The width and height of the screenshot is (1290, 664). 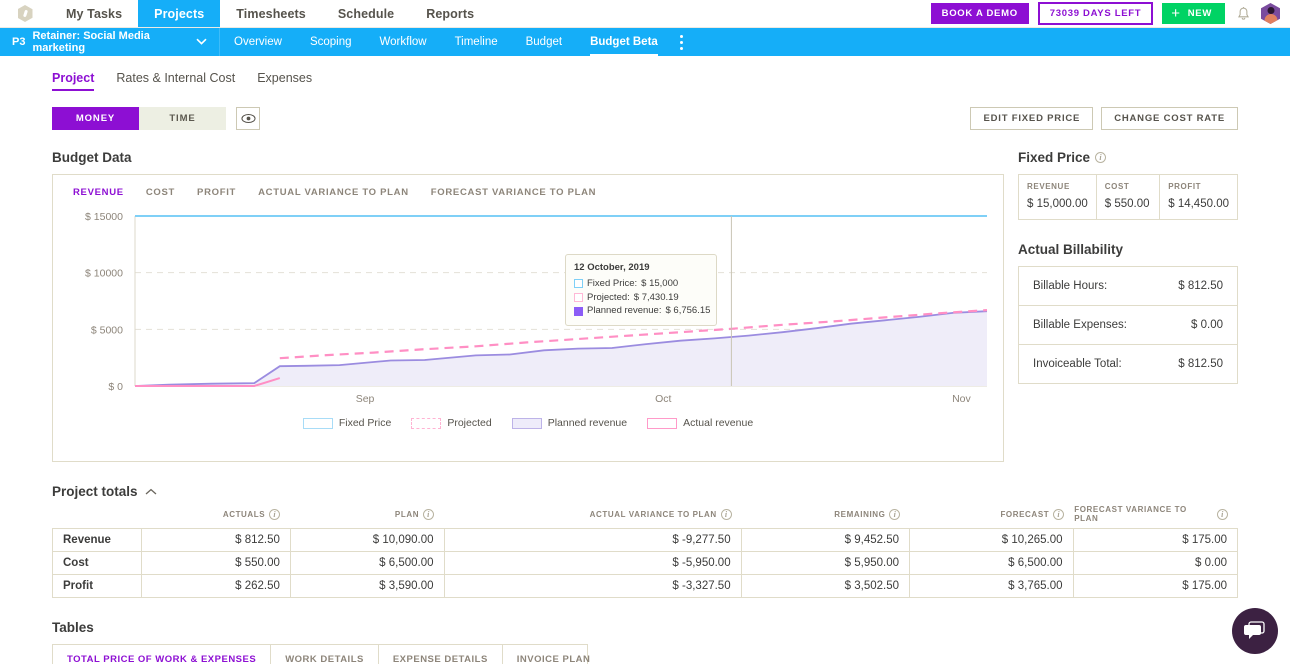 I want to click on project-tab-overview: Overview, so click(x=258, y=42).